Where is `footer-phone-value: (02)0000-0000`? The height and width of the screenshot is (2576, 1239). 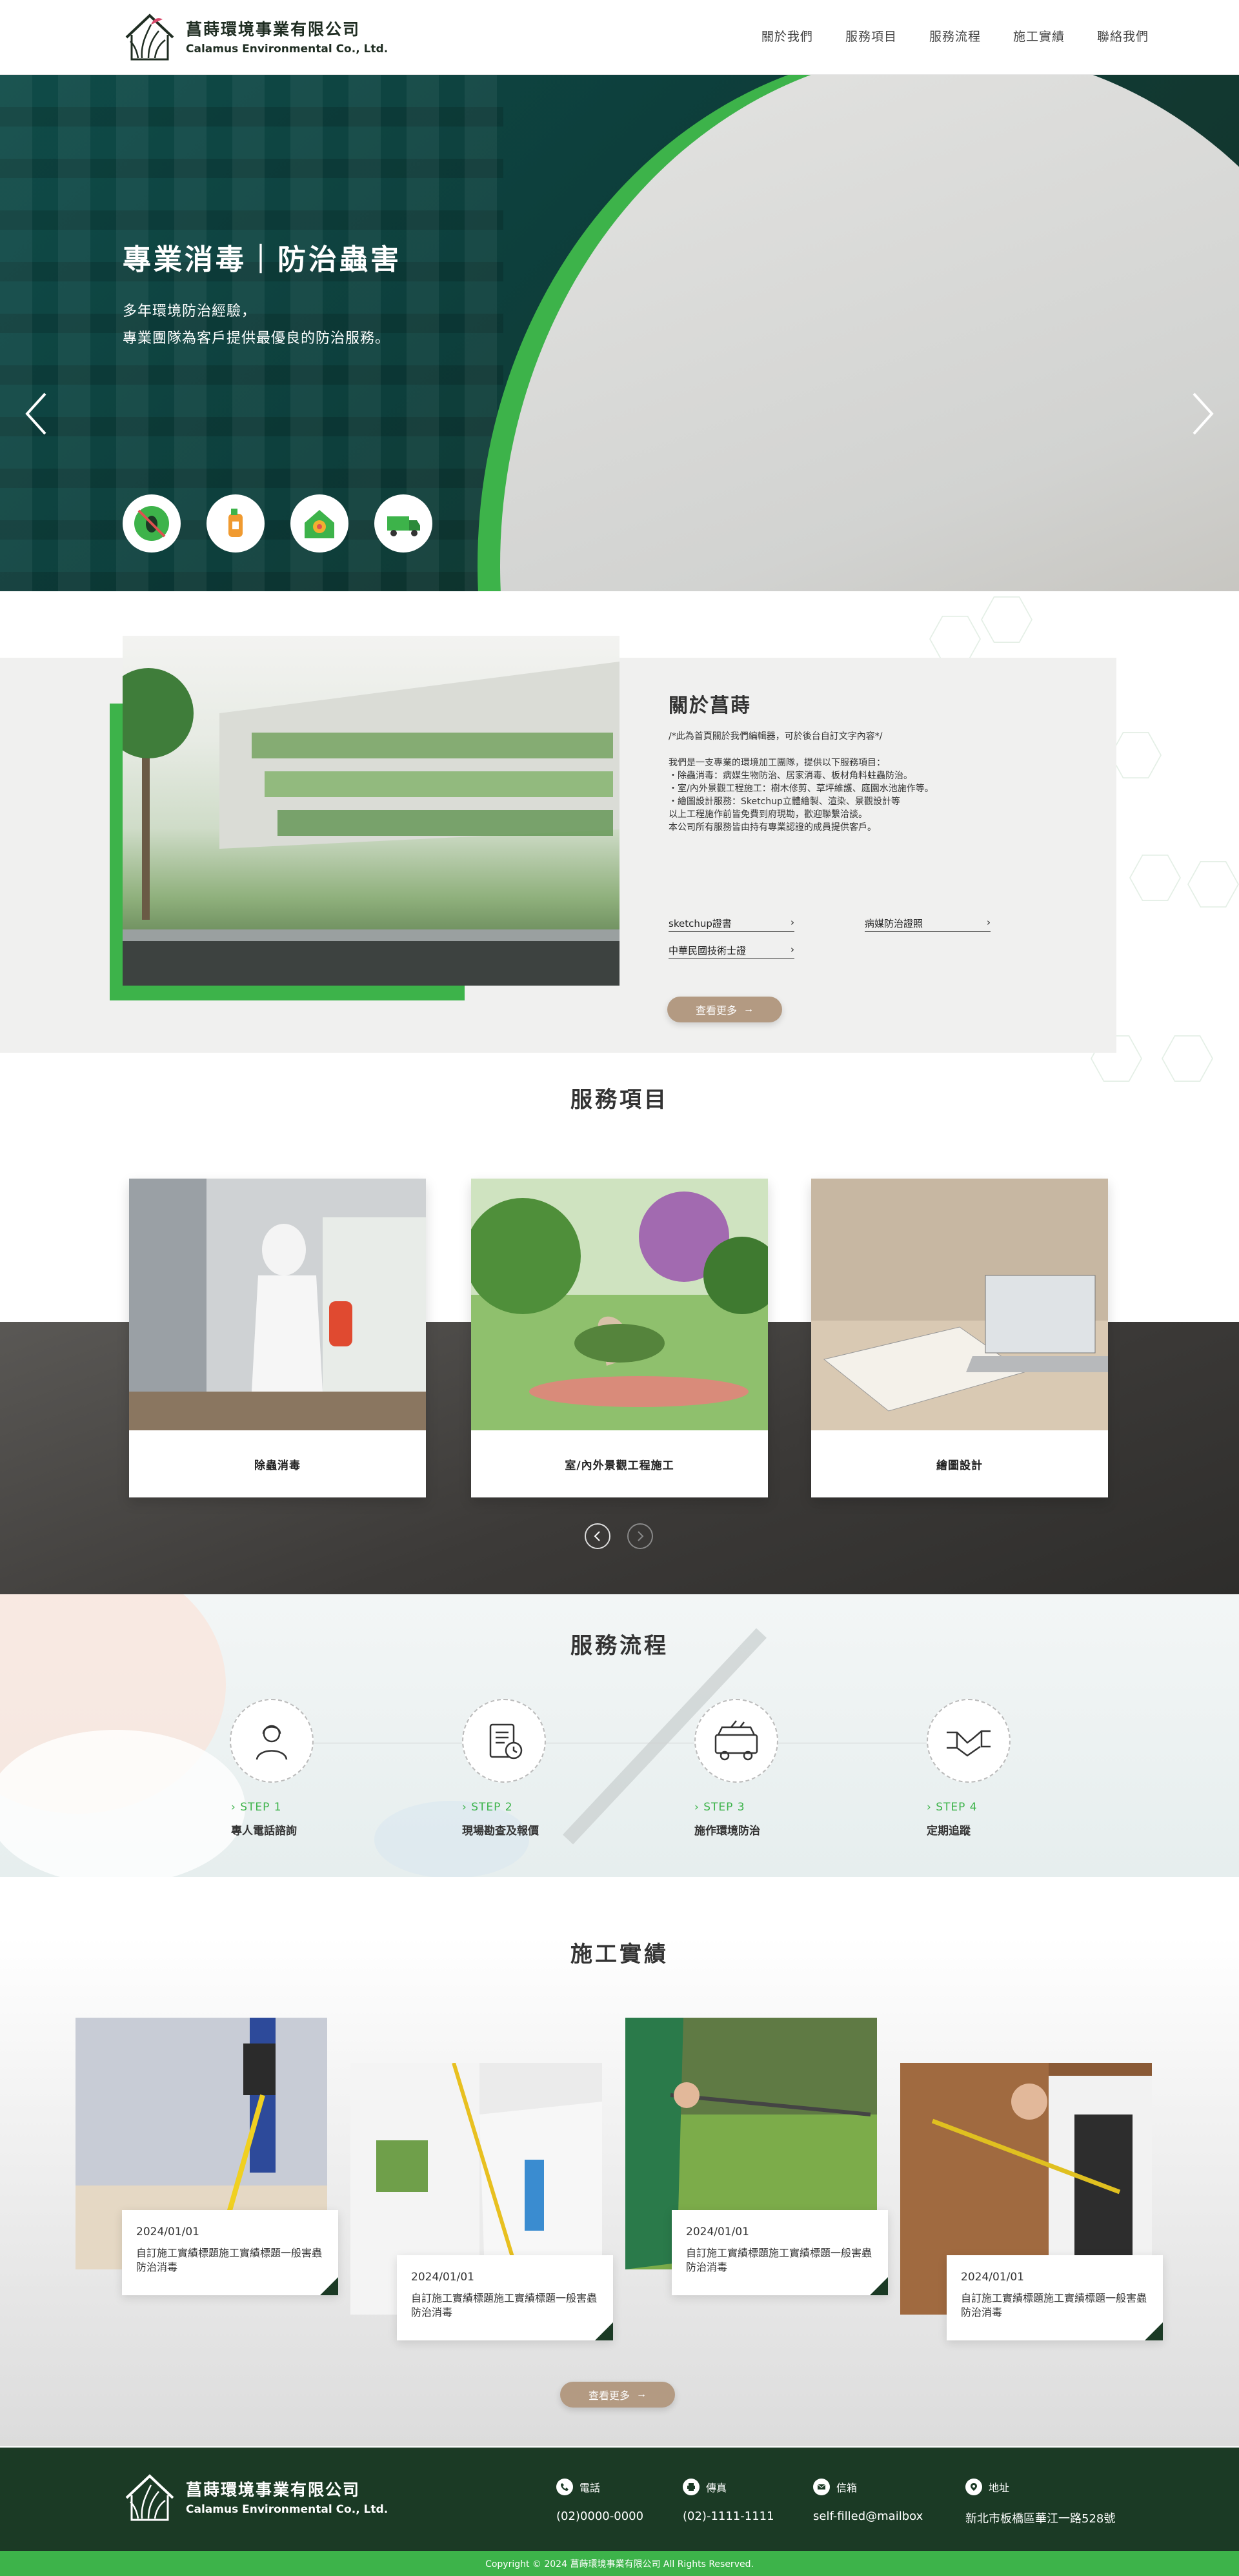 footer-phone-value: (02)0000-0000 is located at coordinates (599, 2516).